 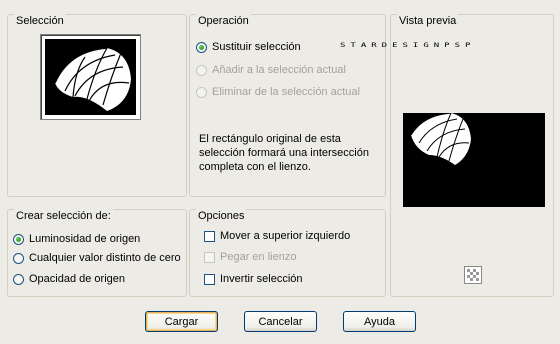 I want to click on source-thumbnail, so click(x=90, y=77).